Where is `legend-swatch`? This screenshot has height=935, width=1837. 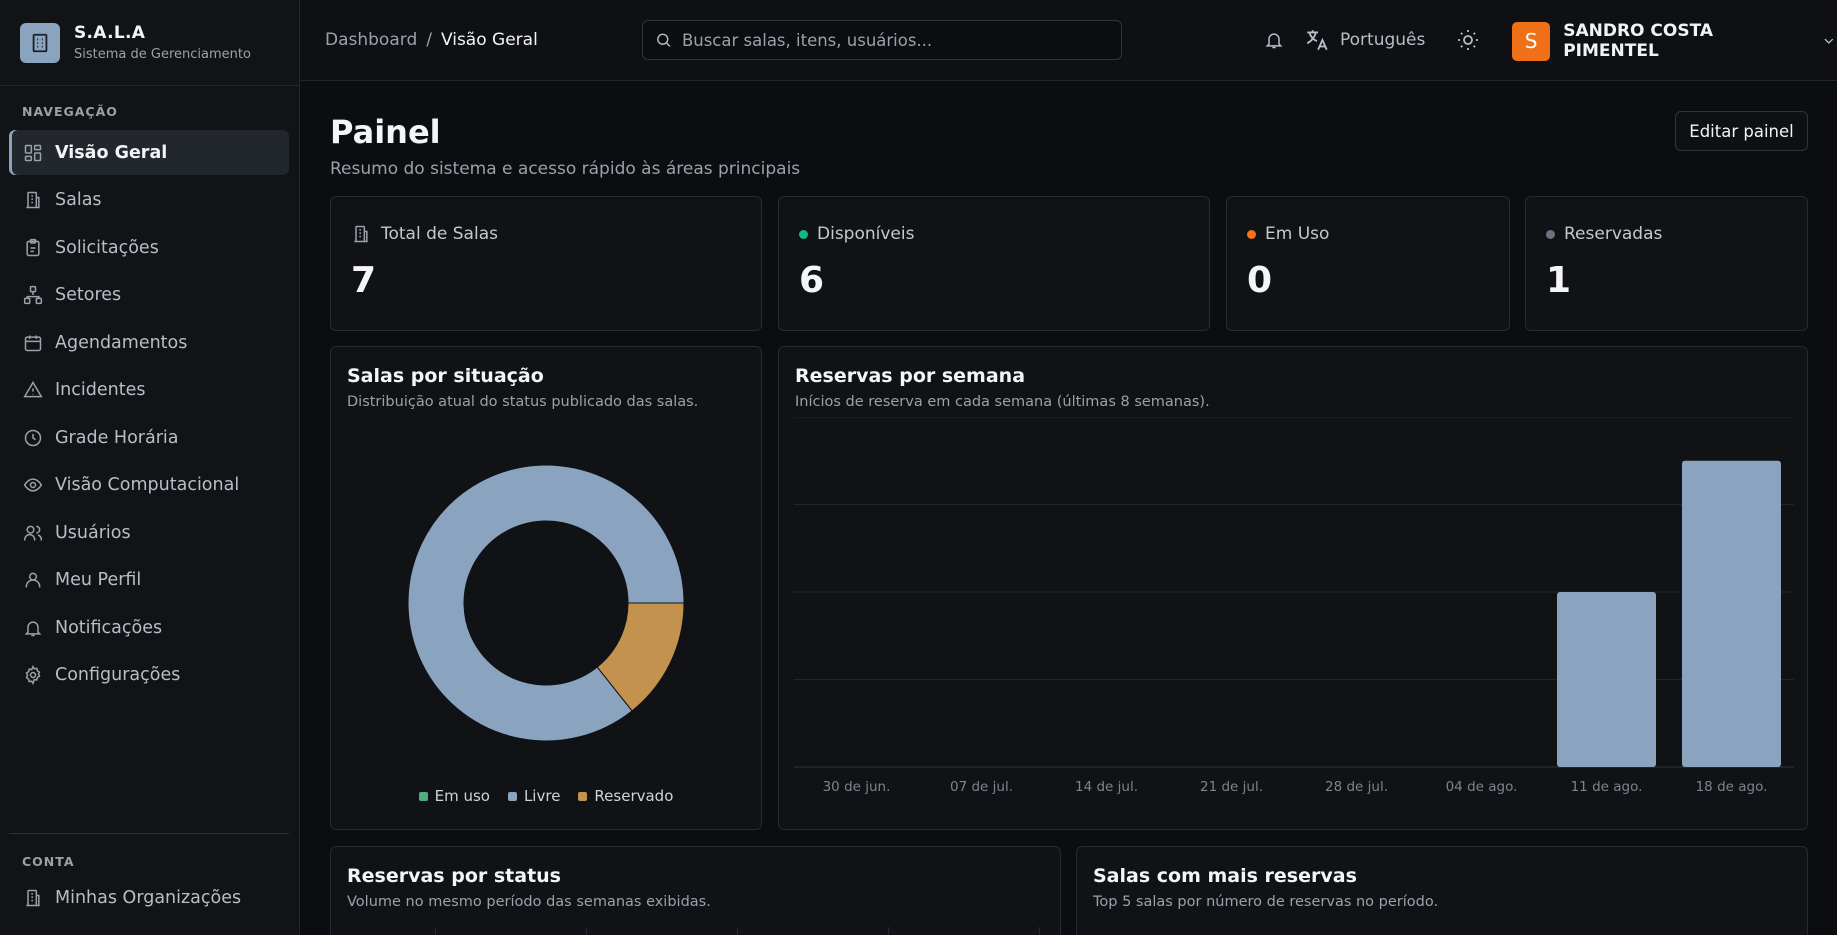 legend-swatch is located at coordinates (423, 796).